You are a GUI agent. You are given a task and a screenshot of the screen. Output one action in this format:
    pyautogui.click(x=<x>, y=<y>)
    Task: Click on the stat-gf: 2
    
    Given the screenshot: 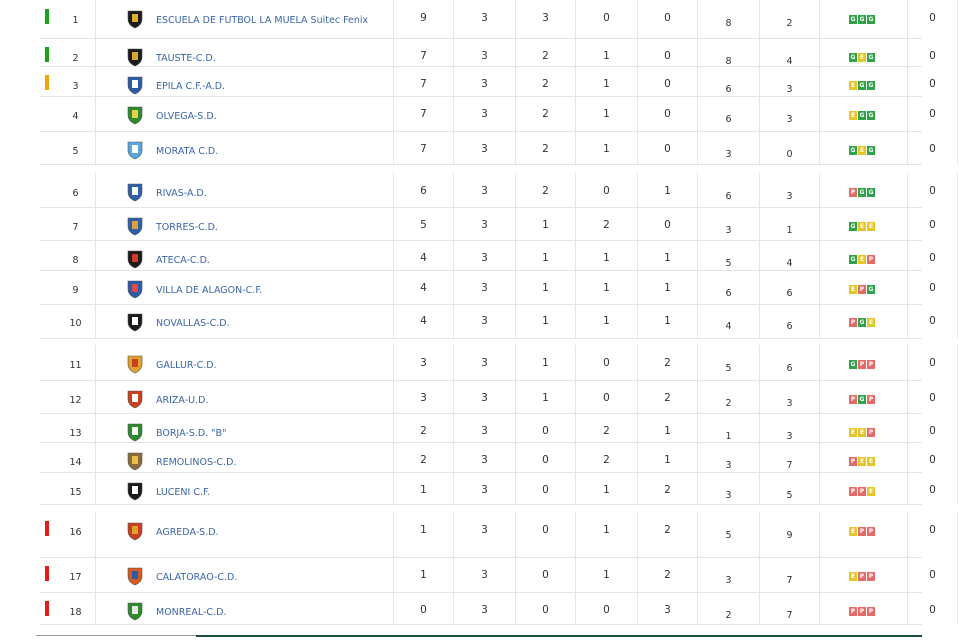 What is the action you would take?
    pyautogui.click(x=729, y=608)
    